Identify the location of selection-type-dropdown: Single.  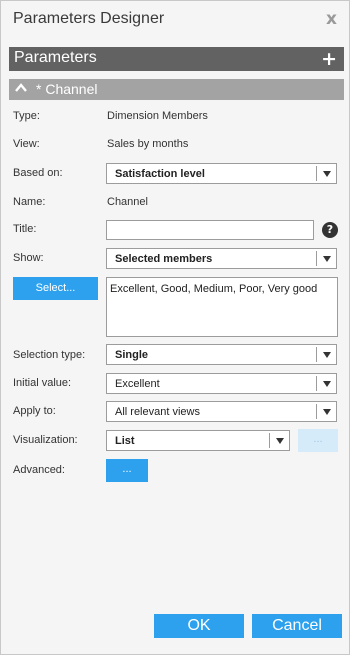
(221, 354).